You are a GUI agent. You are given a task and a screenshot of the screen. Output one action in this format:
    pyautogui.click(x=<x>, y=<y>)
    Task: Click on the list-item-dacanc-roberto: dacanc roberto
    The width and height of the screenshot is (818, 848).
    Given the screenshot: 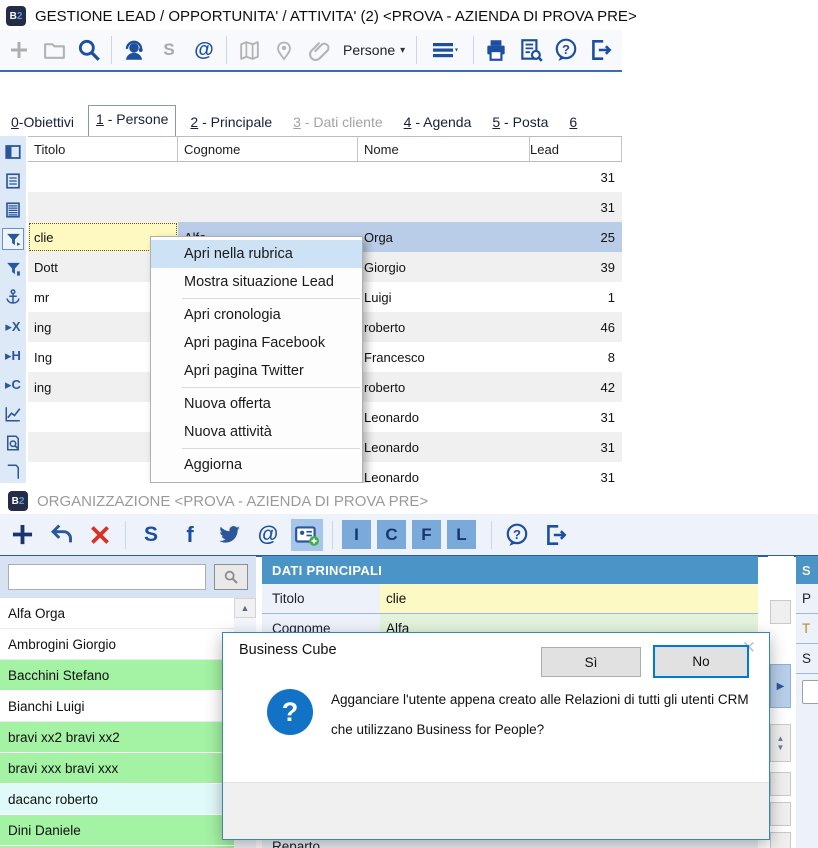 What is the action you would take?
    pyautogui.click(x=128, y=799)
    